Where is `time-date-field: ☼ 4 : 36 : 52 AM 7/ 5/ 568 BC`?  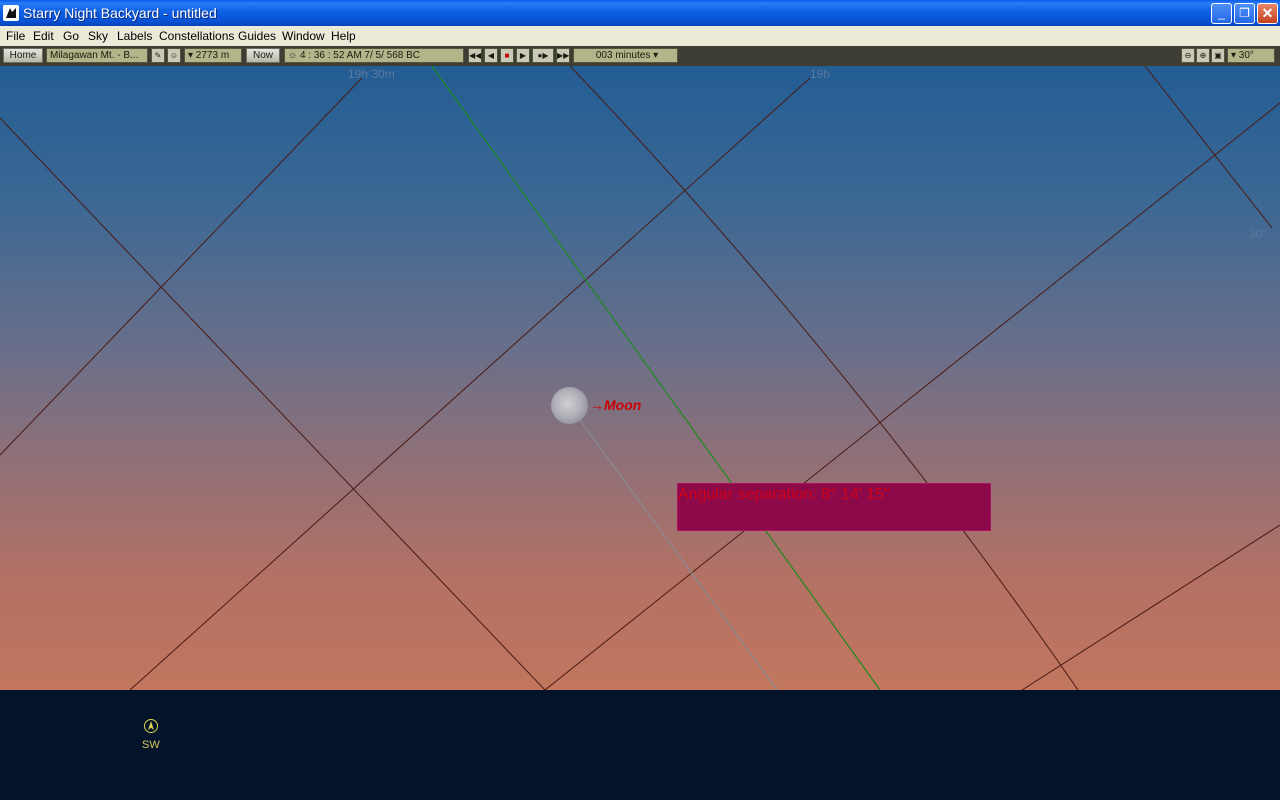 time-date-field: ☼ 4 : 36 : 52 AM 7/ 5/ 568 BC is located at coordinates (374, 55).